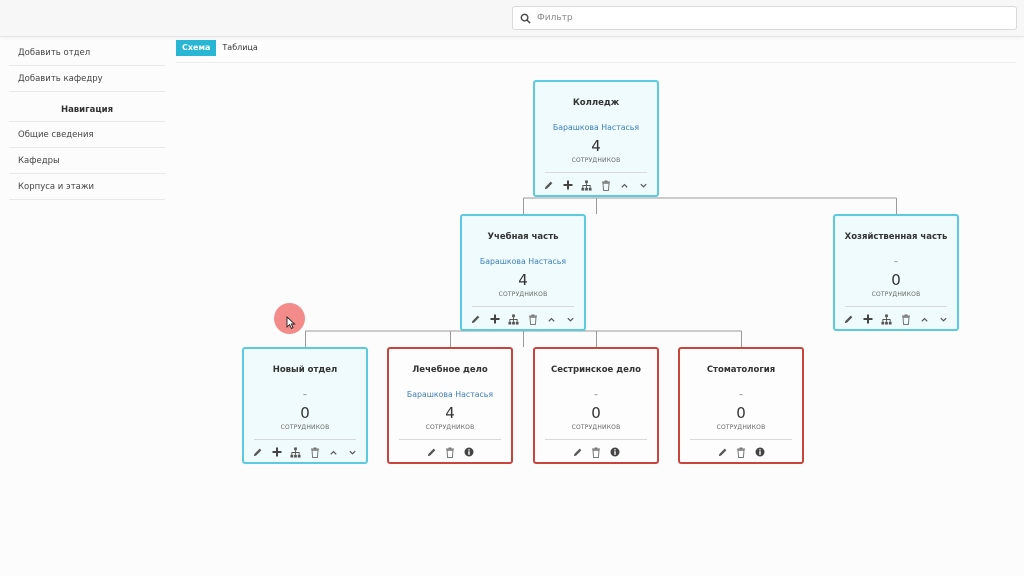 The image size is (1024, 576). Describe the element at coordinates (291, 323) in the screenshot. I see `mouse-cursor-icon` at that location.